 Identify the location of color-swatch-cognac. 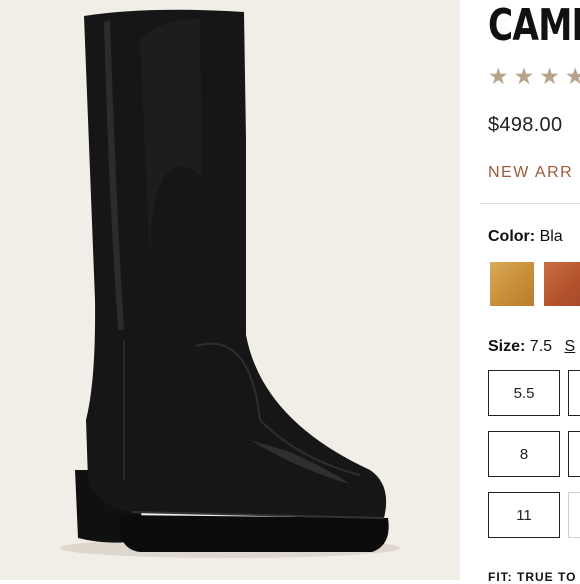
(562, 284).